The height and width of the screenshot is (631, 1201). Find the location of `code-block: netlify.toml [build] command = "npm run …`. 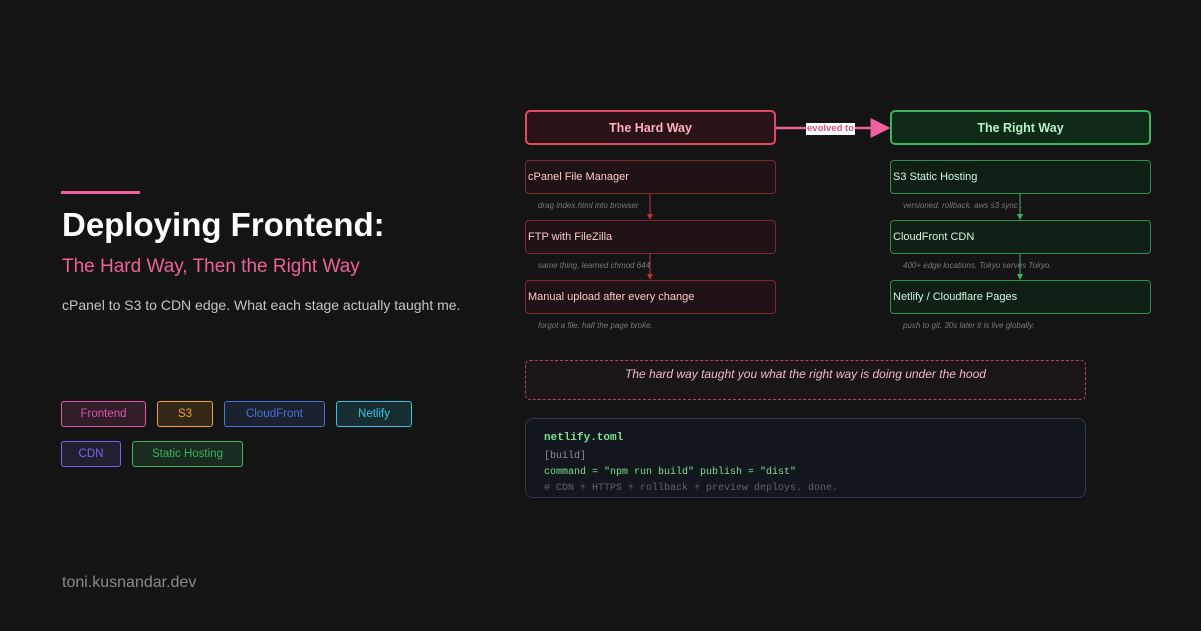

code-block: netlify.toml [build] command = "npm run … is located at coordinates (805, 458).